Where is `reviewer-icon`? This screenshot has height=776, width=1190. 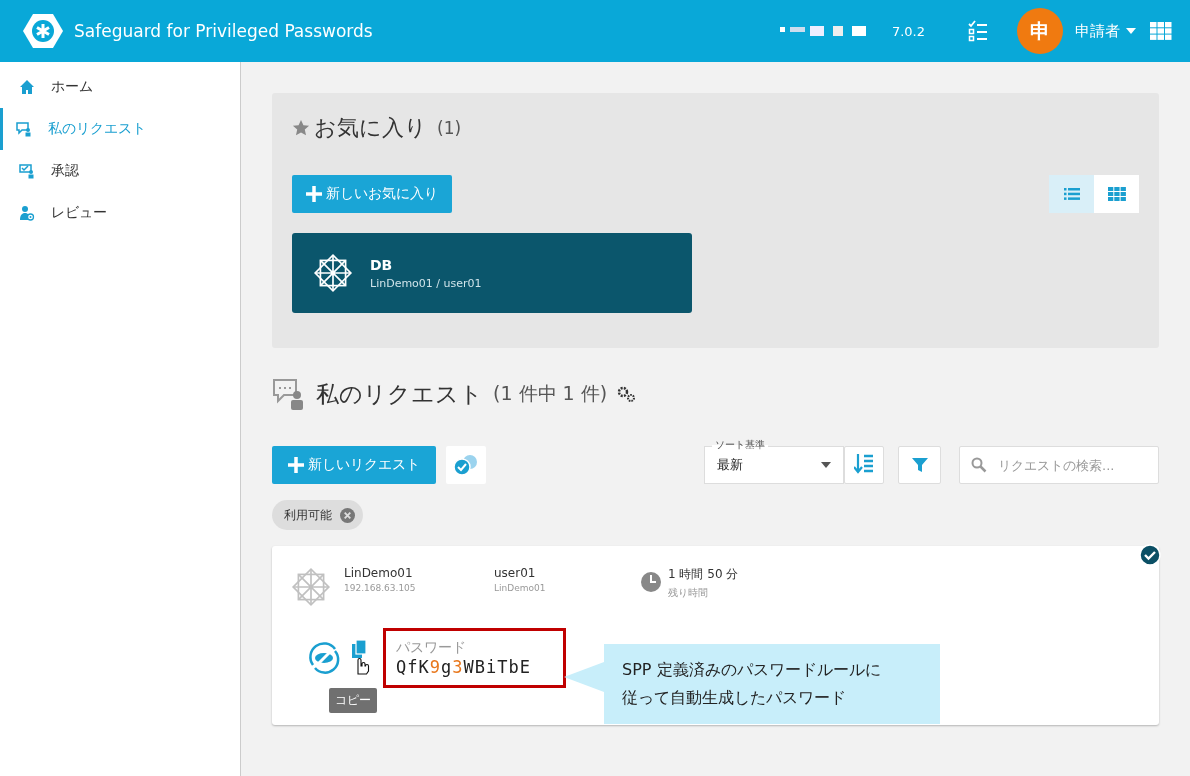
reviewer-icon is located at coordinates (27, 213).